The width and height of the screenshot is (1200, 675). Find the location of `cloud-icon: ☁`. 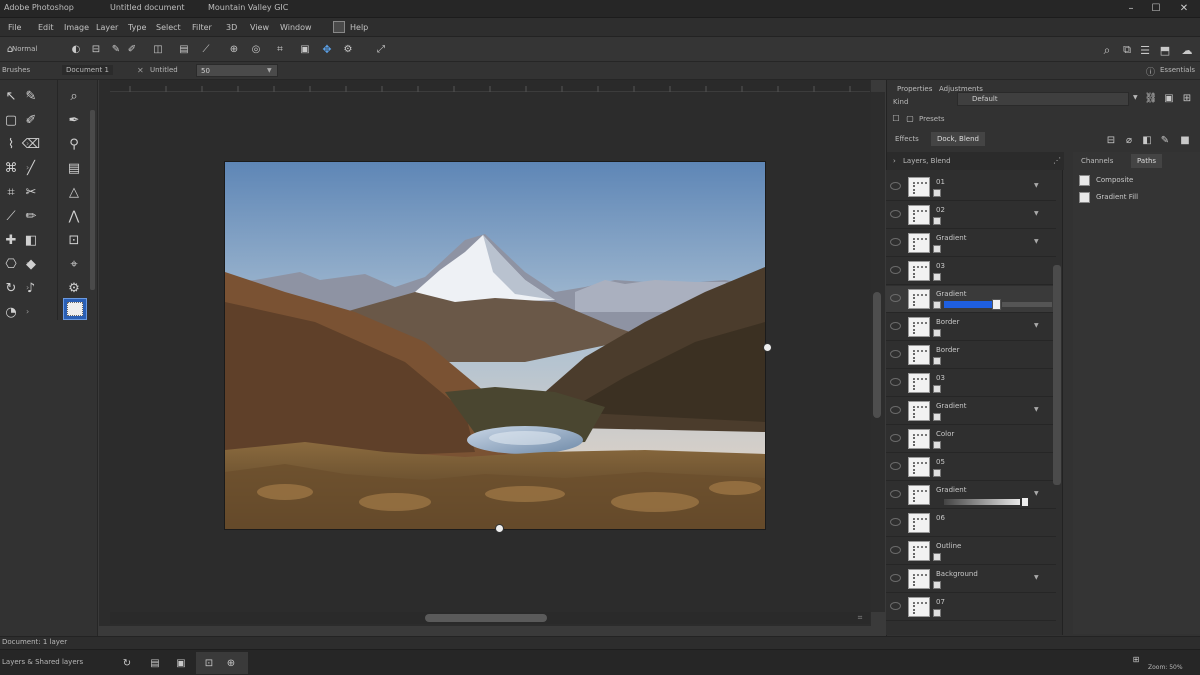

cloud-icon: ☁ is located at coordinates (1187, 50).